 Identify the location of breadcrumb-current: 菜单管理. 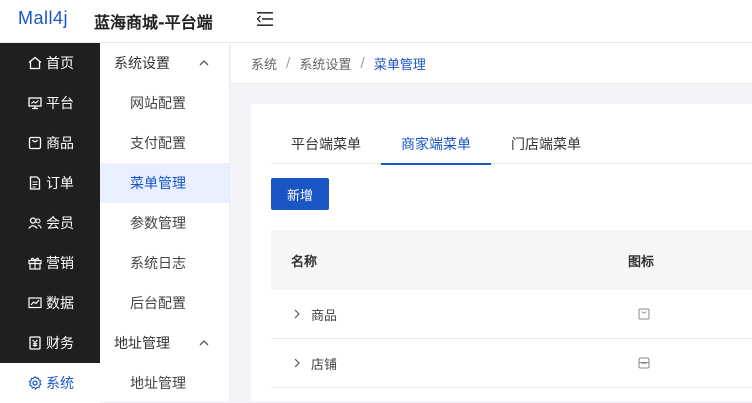
(399, 65).